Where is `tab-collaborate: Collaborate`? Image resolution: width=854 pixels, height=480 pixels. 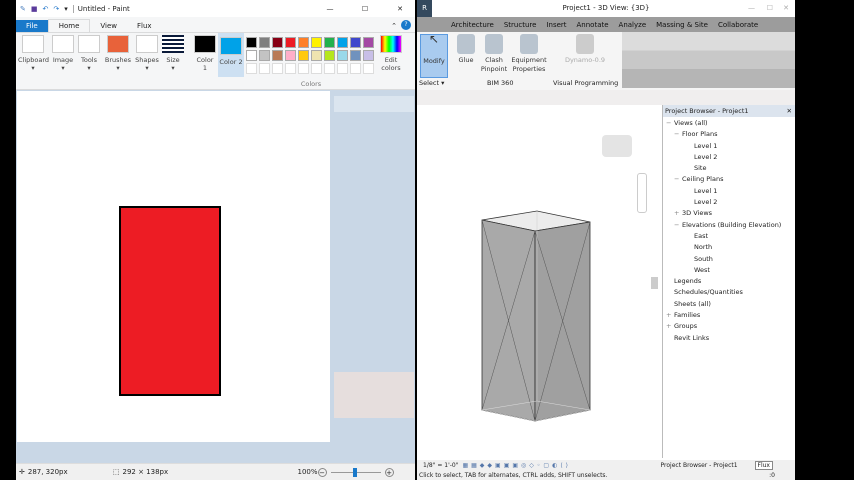 tab-collaborate: Collaborate is located at coordinates (738, 25).